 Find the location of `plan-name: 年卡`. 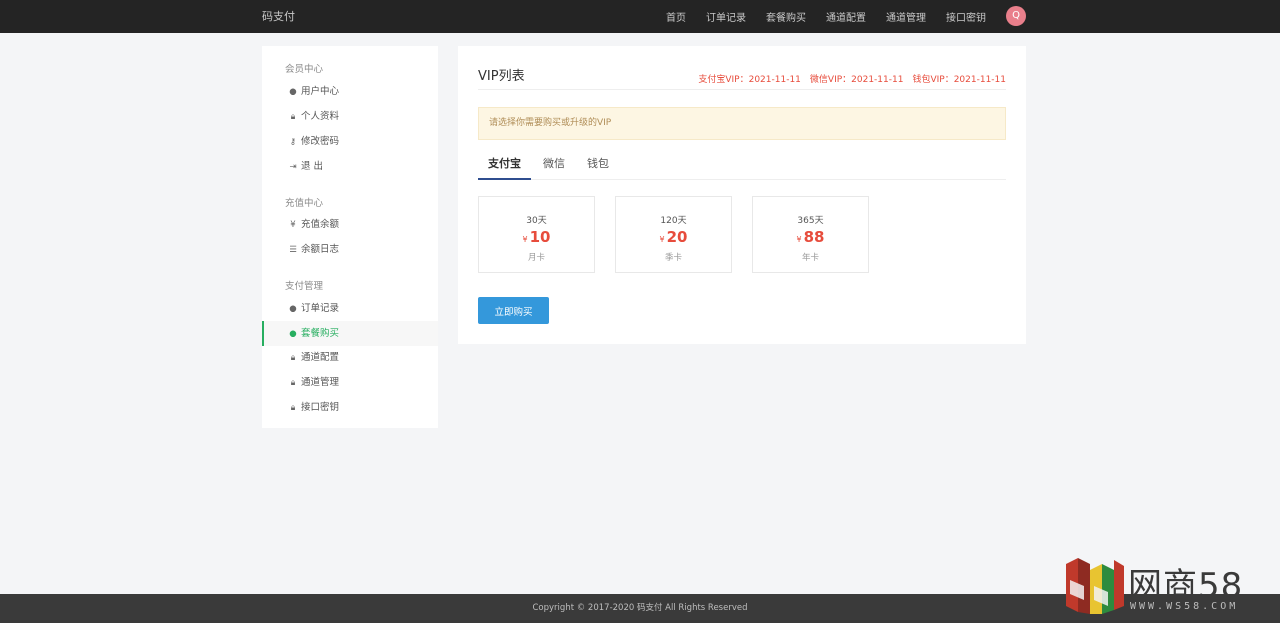

plan-name: 年卡 is located at coordinates (810, 258).